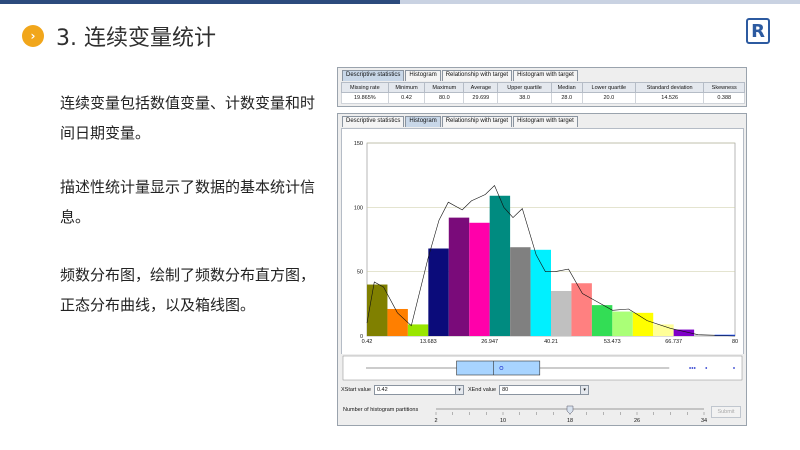 The width and height of the screenshot is (800, 450). What do you see at coordinates (360, 273) in the screenshot?
I see `y-tick-label: 50` at bounding box center [360, 273].